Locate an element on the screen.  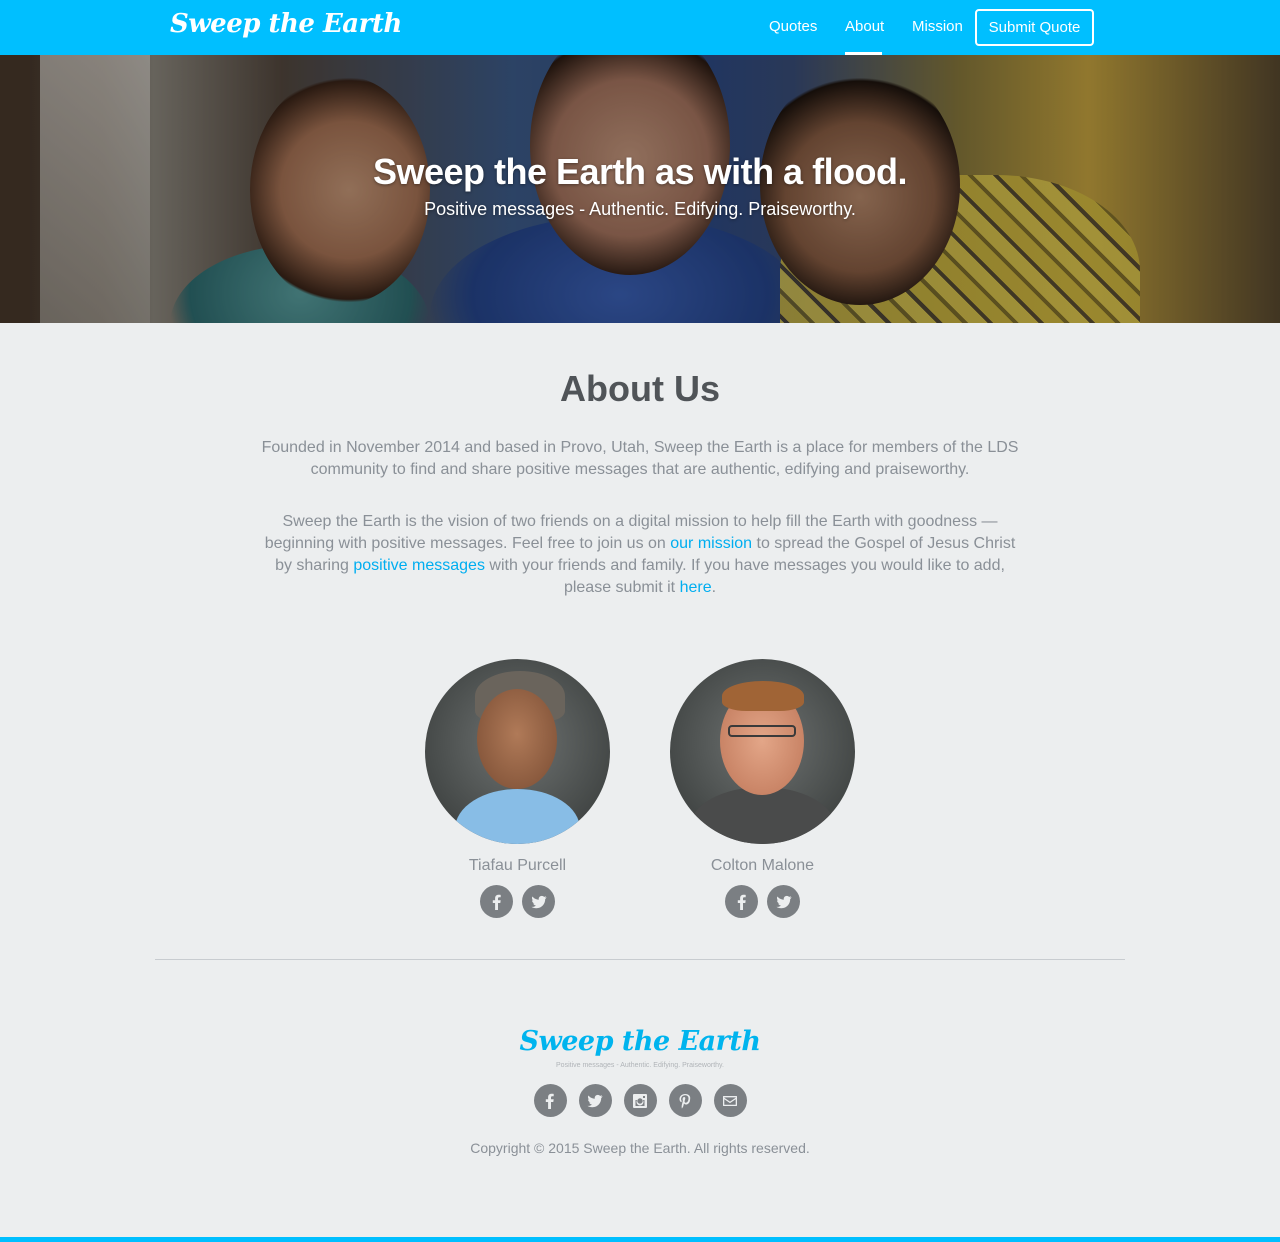
pinterest-glyph is located at coordinates (685, 1100).